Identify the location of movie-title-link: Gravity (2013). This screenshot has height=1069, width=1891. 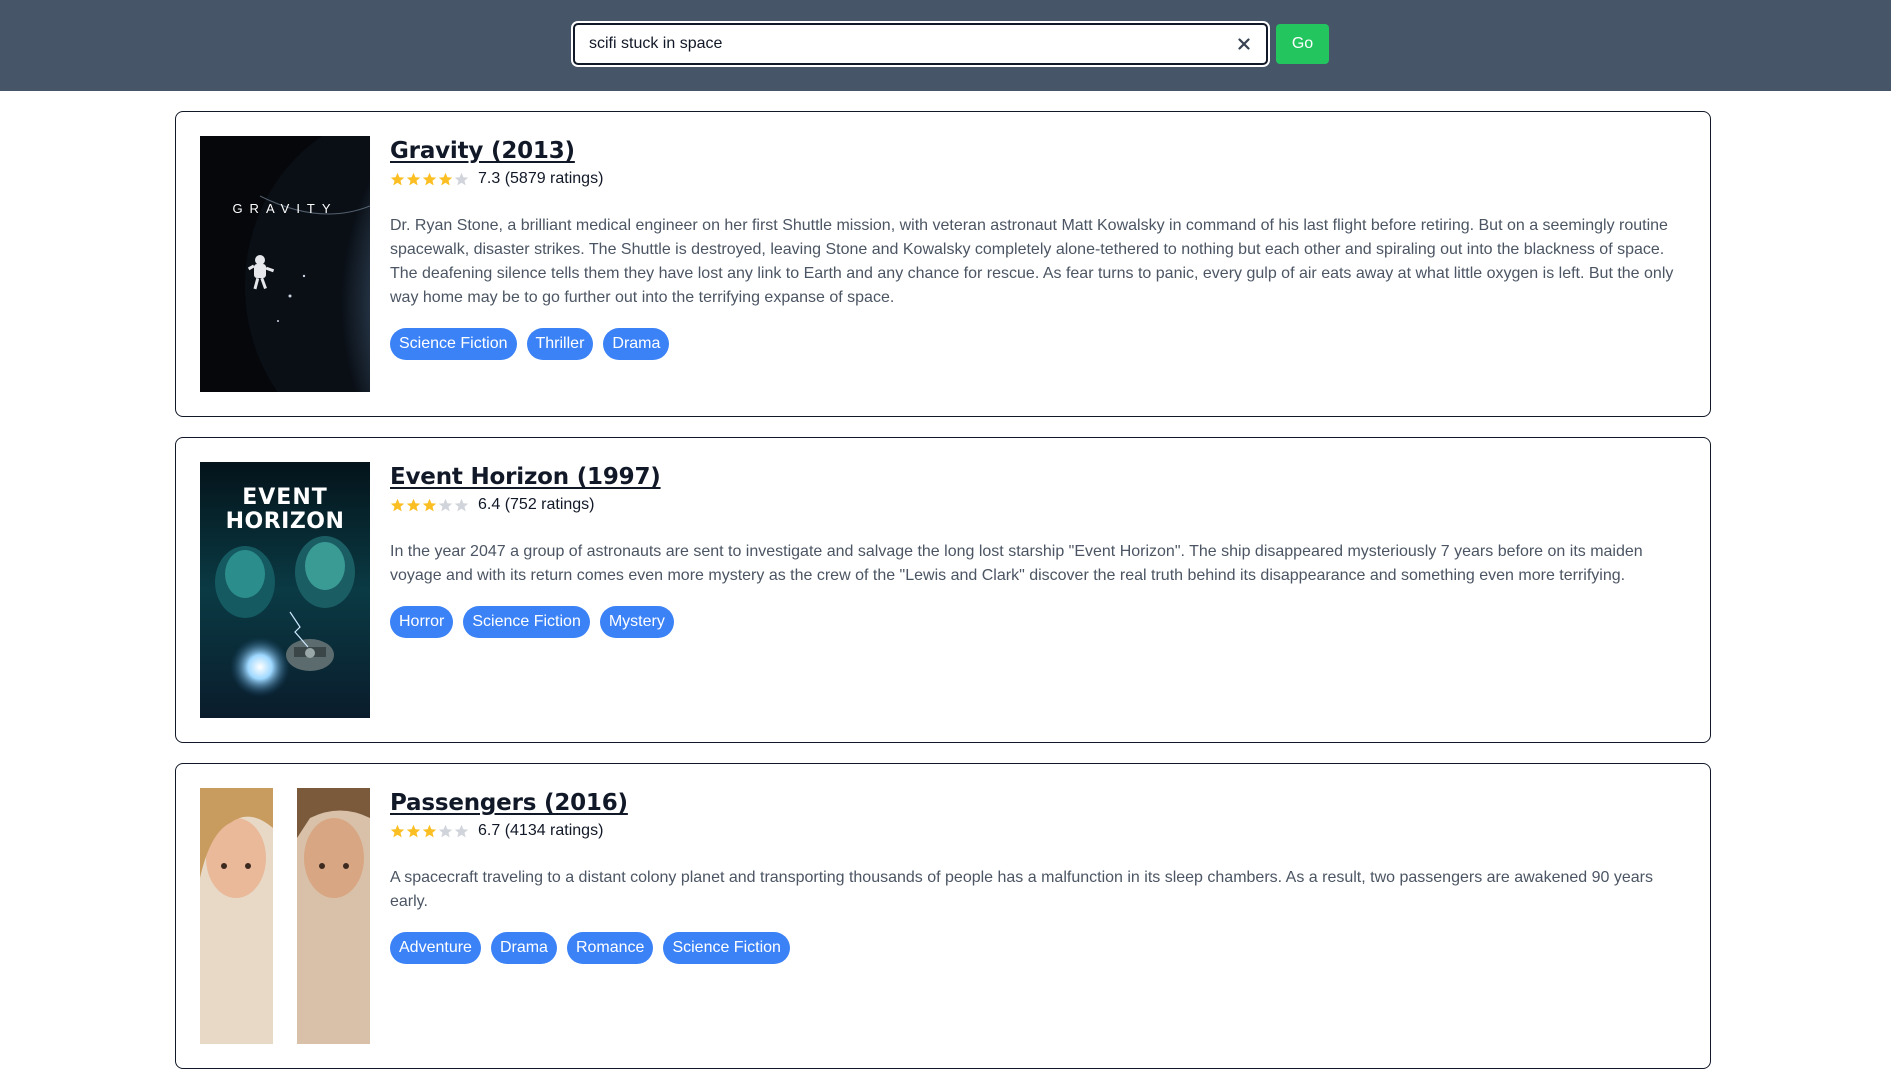
(482, 151).